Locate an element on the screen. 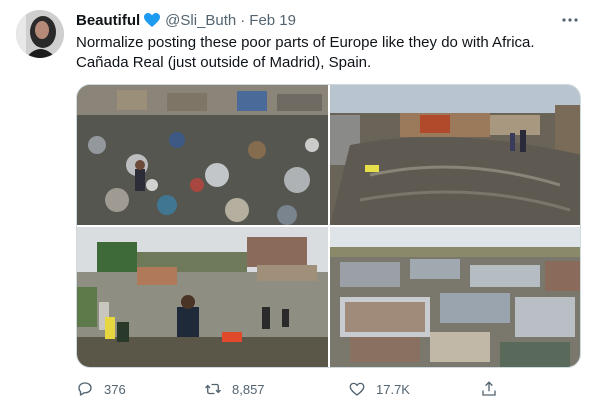  tweet-action-bar: 376 8,857 17.7K is located at coordinates (291, 391).